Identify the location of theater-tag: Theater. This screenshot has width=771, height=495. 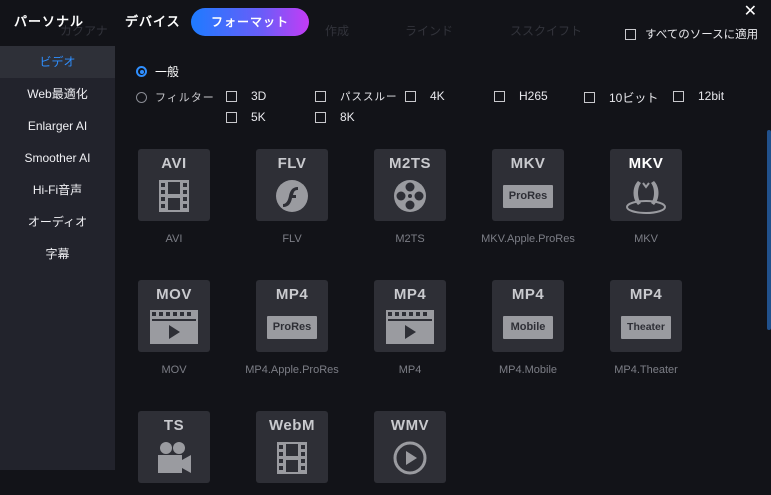
(646, 327).